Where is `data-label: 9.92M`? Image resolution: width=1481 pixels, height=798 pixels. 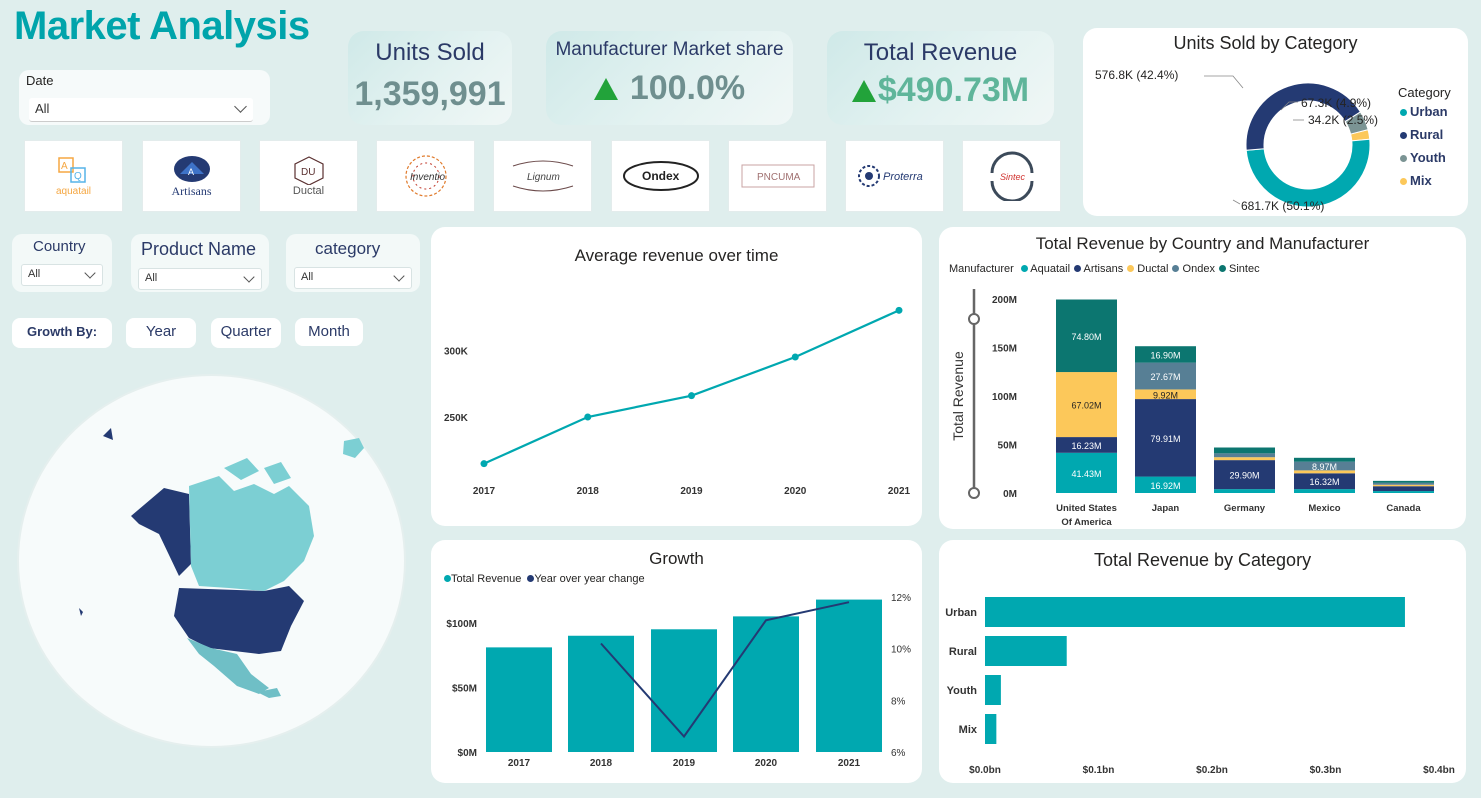 data-label: 9.92M is located at coordinates (1165, 395).